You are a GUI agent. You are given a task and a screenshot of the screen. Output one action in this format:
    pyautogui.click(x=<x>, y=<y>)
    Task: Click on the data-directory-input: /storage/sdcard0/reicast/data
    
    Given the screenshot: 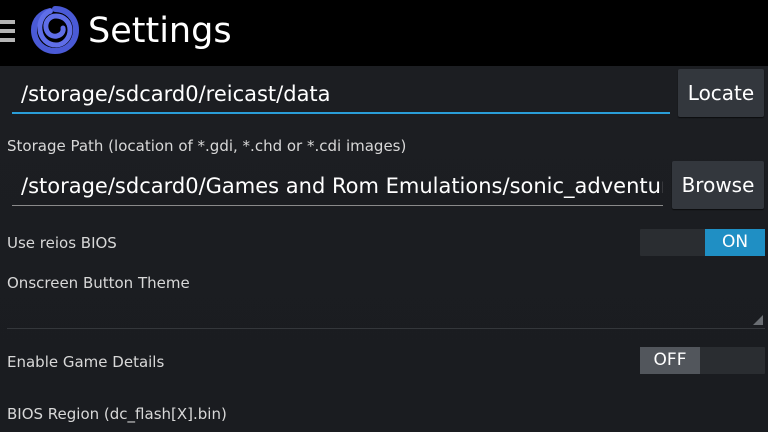 What is the action you would take?
    pyautogui.click(x=341, y=94)
    